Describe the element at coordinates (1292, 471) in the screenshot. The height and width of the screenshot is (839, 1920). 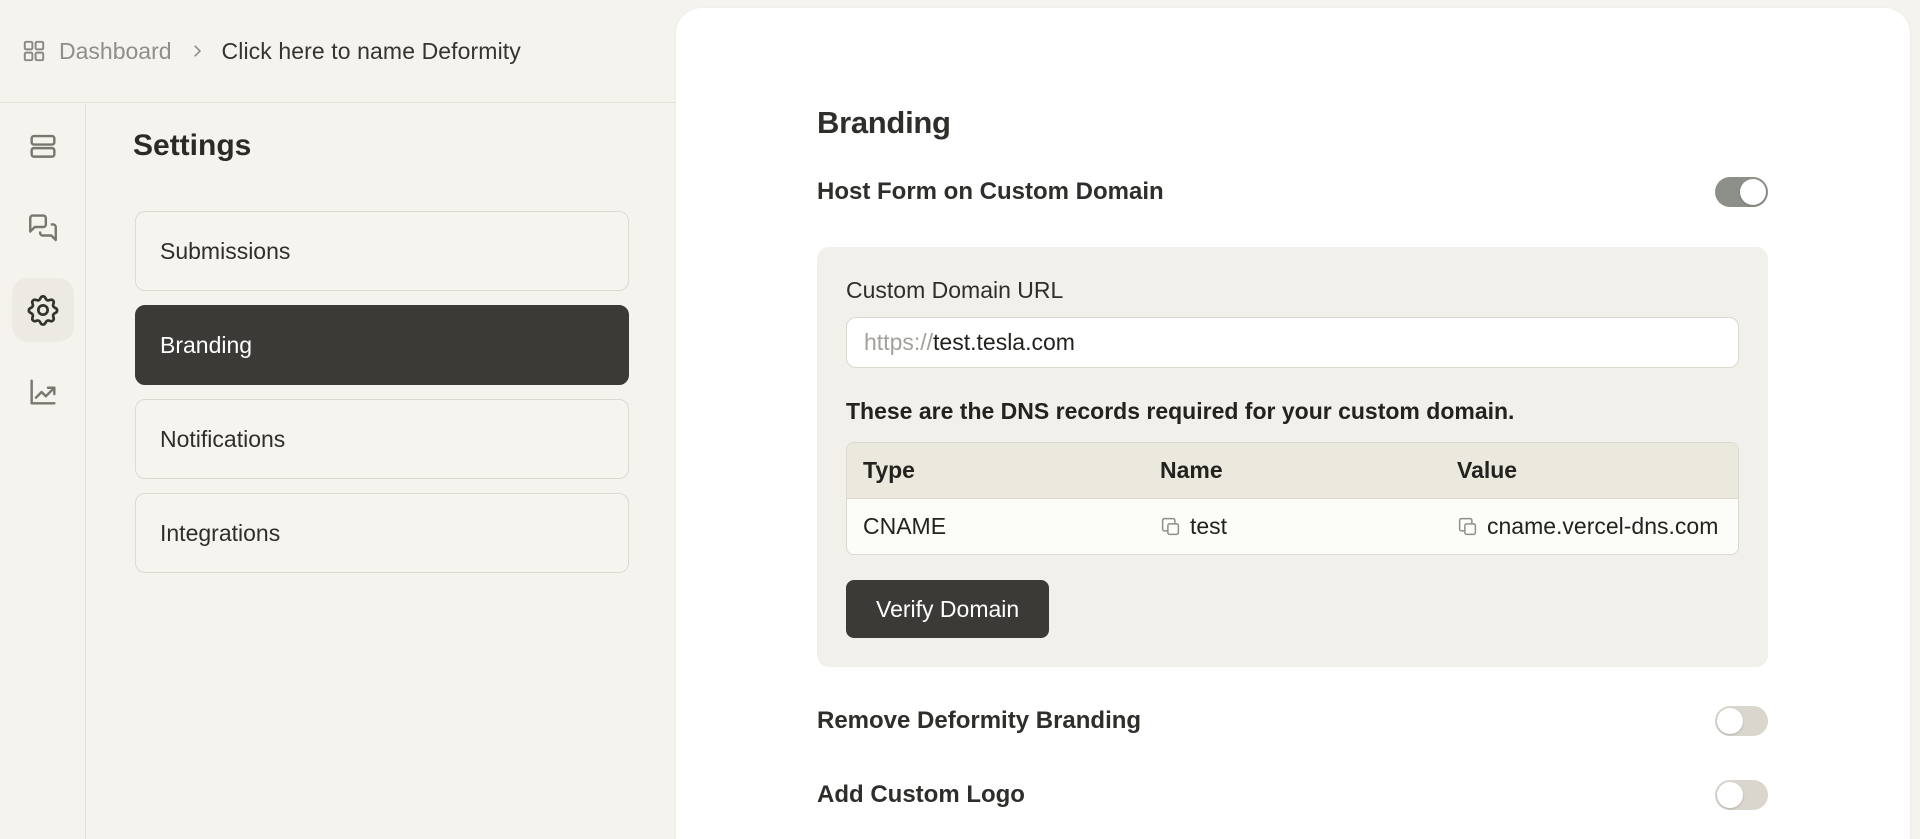
I see `dns-table-header: Type Name Value` at that location.